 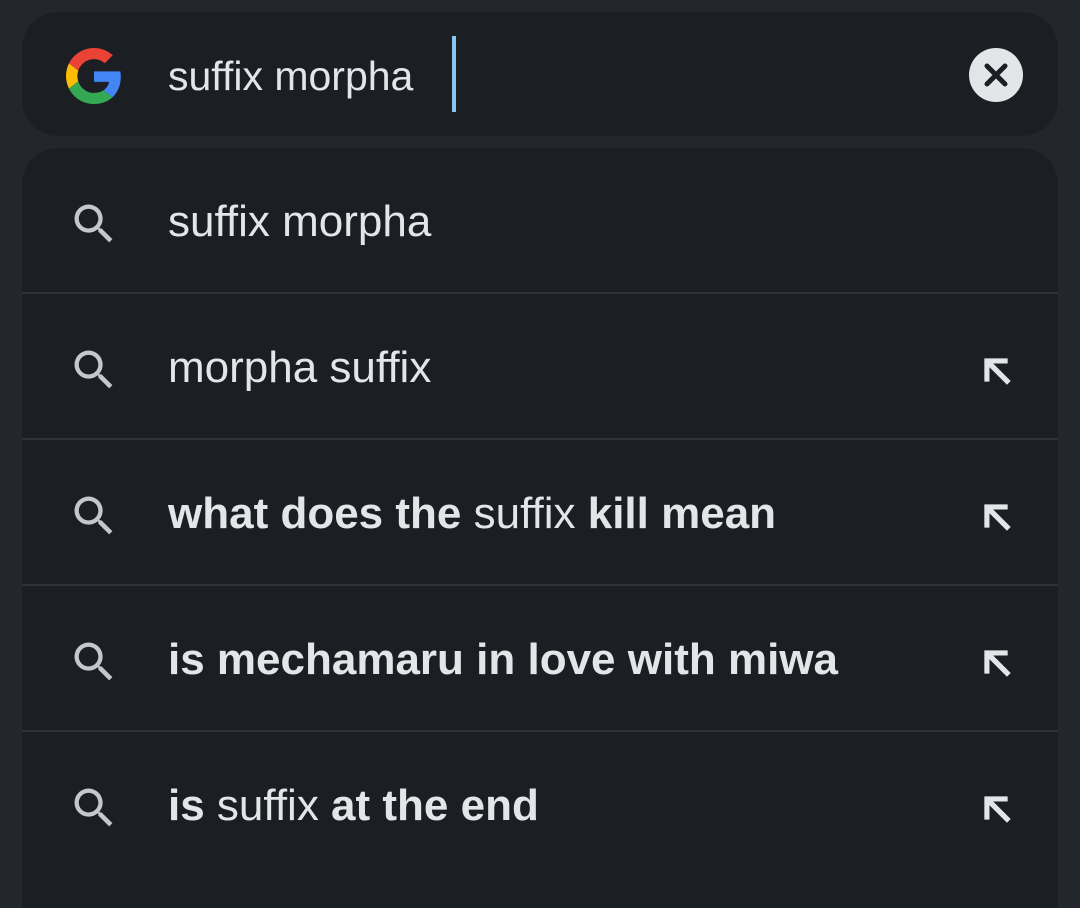 What do you see at coordinates (540, 74) in the screenshot?
I see `search-bar: suffix morpha` at bounding box center [540, 74].